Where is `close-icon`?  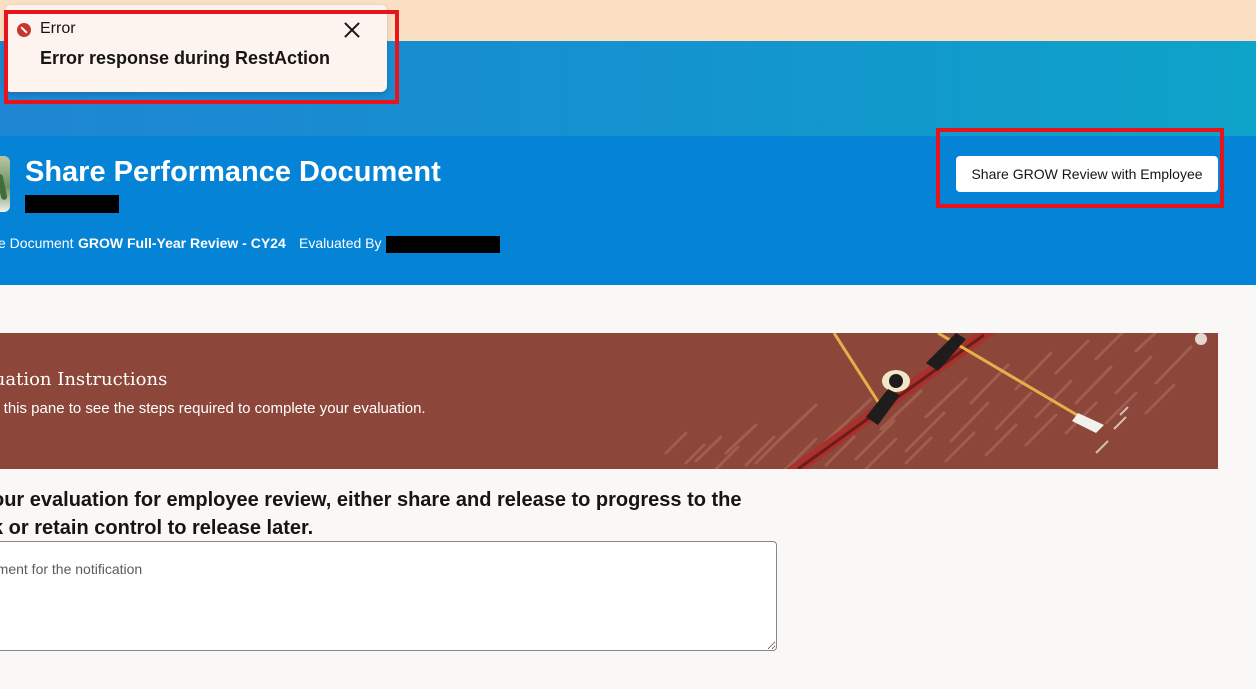
close-icon is located at coordinates (352, 30).